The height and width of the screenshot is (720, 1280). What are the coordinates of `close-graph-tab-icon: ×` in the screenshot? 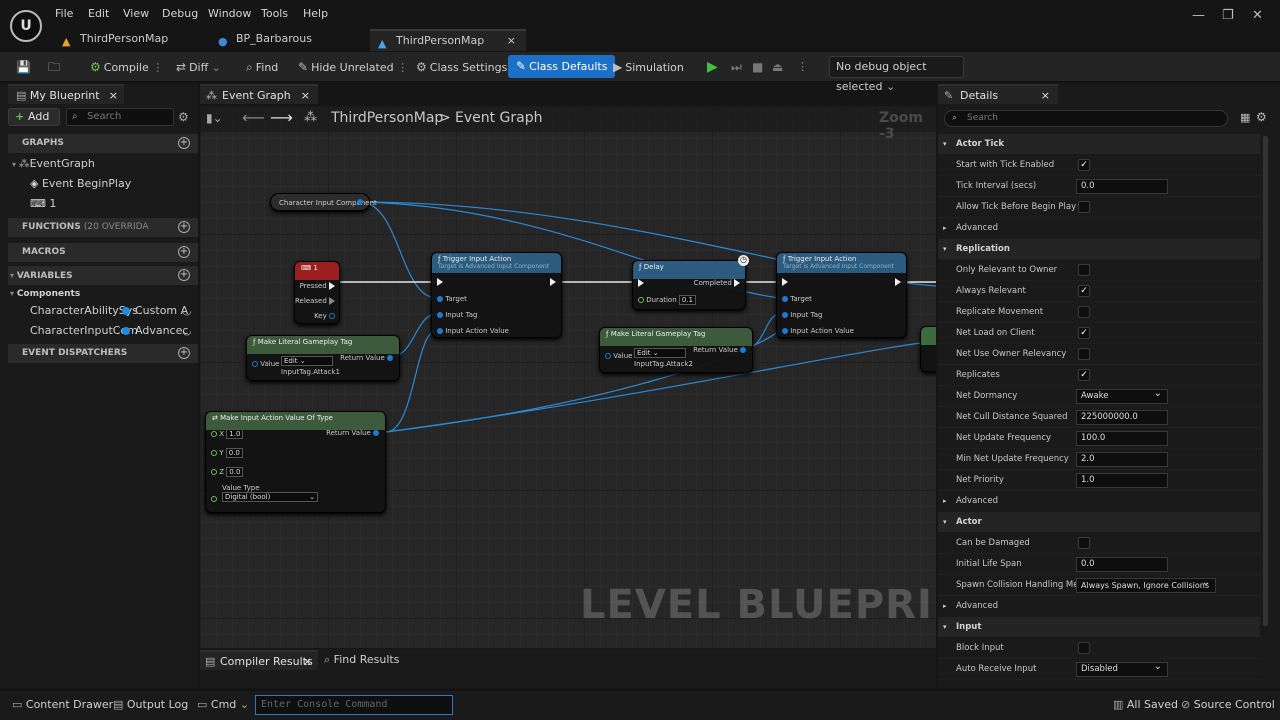 It's located at (305, 96).